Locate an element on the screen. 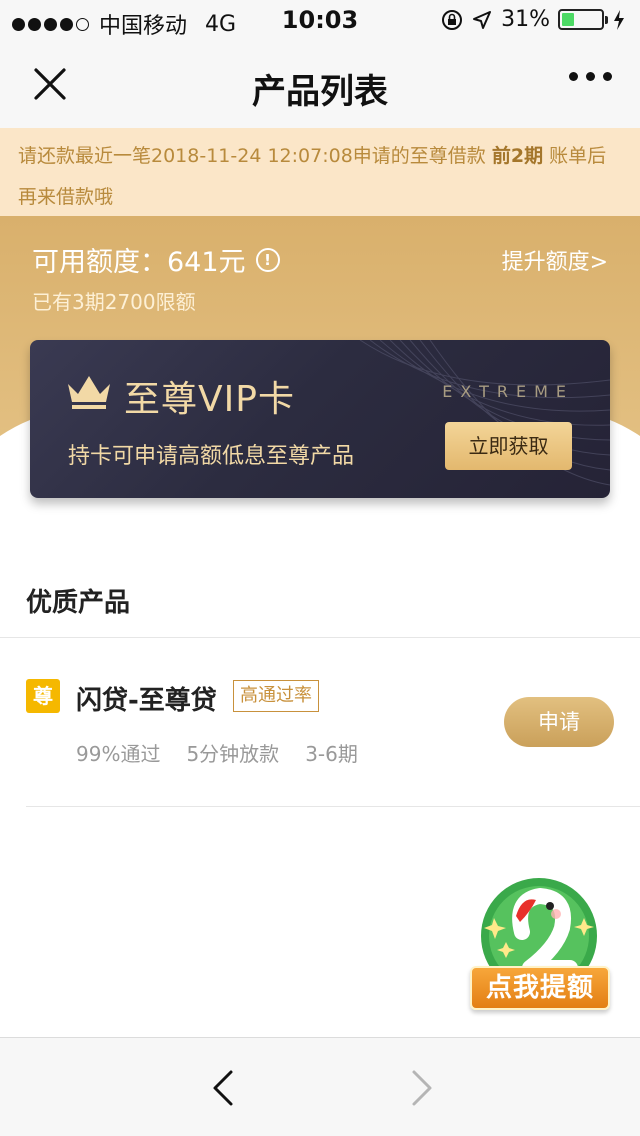 Image resolution: width=640 pixels, height=1136 pixels. product-term: 3-6期 is located at coordinates (331, 754).